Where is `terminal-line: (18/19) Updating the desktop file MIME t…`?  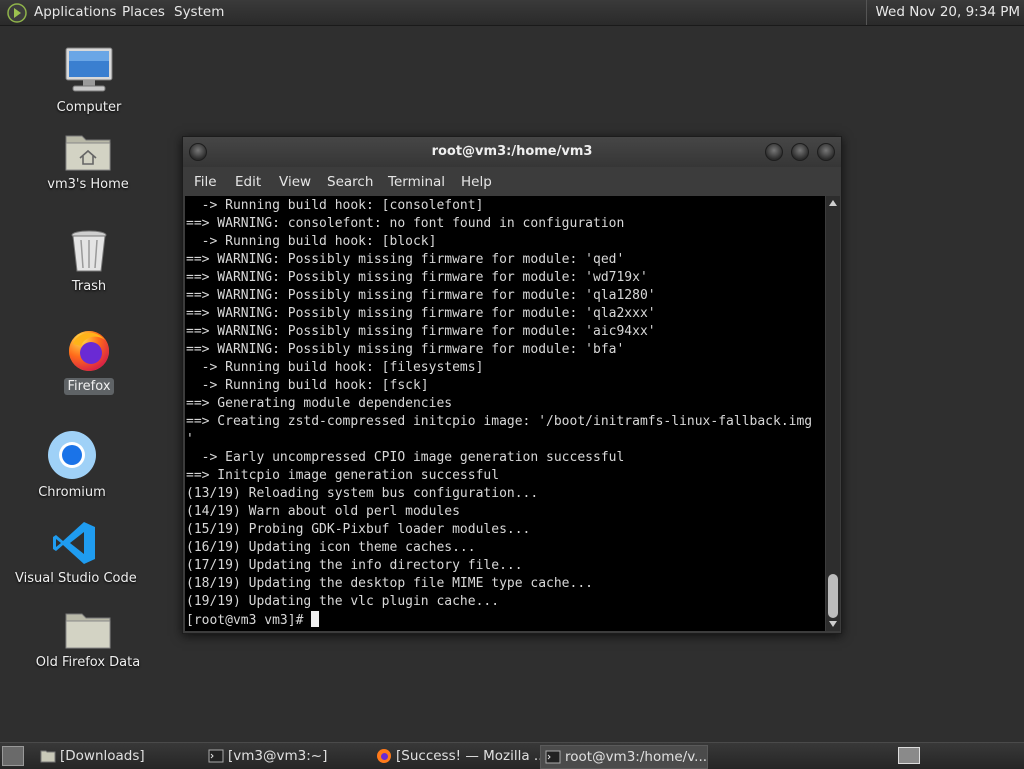
terminal-line: (18/19) Updating the desktop file MIME t… is located at coordinates (389, 583).